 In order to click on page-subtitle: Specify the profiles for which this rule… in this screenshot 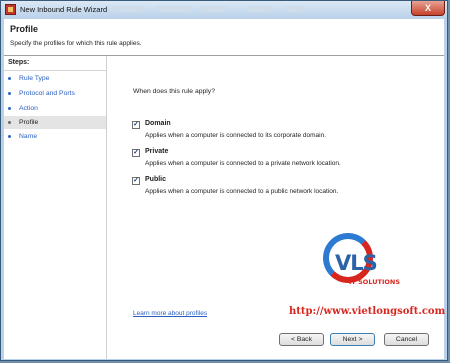, I will do `click(76, 43)`.